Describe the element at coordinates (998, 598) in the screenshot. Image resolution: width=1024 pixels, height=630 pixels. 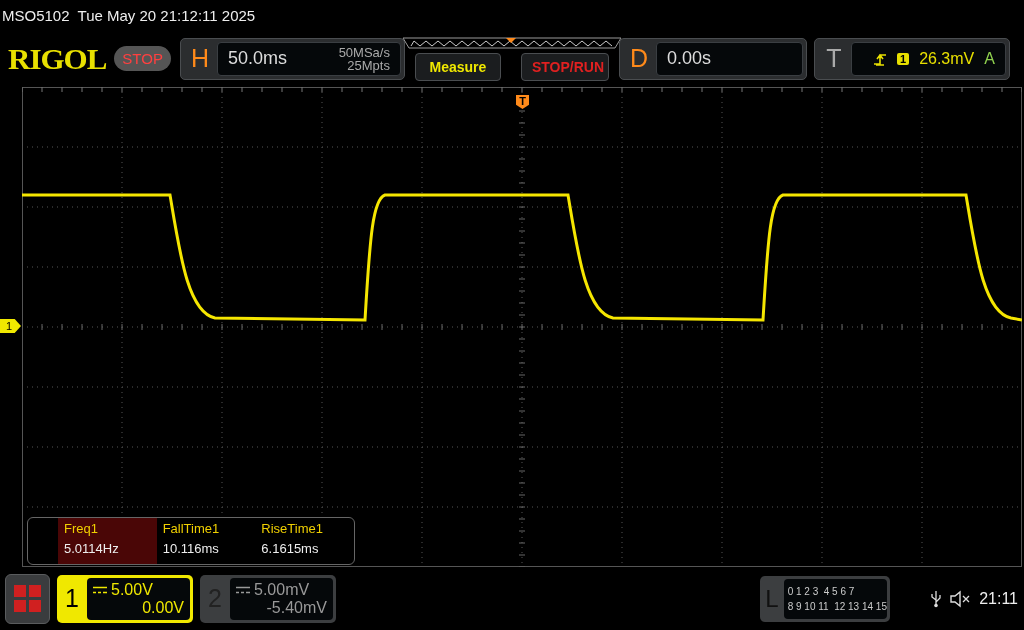
I see `clock-time: 21:11` at that location.